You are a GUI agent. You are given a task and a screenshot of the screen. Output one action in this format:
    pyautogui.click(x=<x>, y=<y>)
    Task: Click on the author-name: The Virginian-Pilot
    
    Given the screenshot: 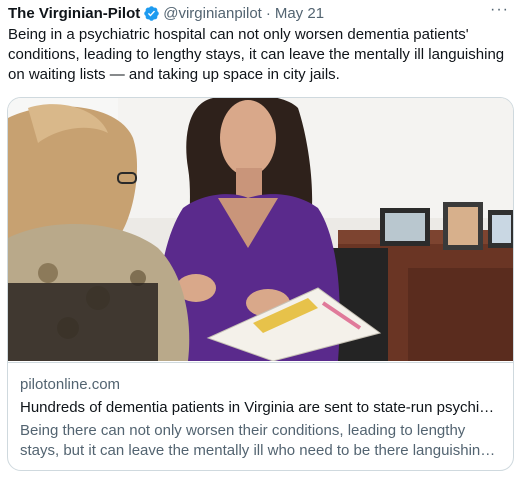 What is the action you would take?
    pyautogui.click(x=74, y=13)
    